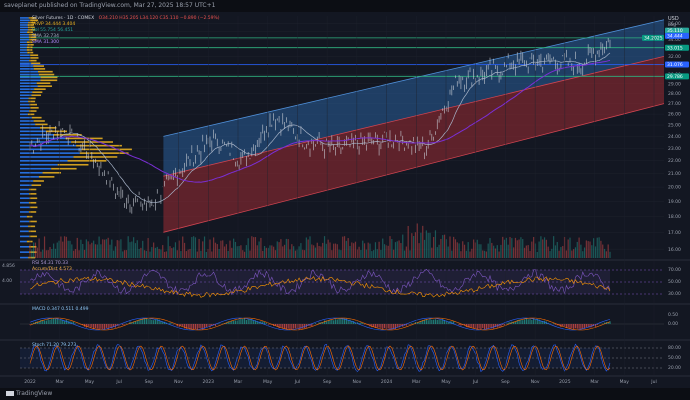 The width and height of the screenshot is (690, 400). I want to click on price-tick-label: 16.00, so click(674, 250).